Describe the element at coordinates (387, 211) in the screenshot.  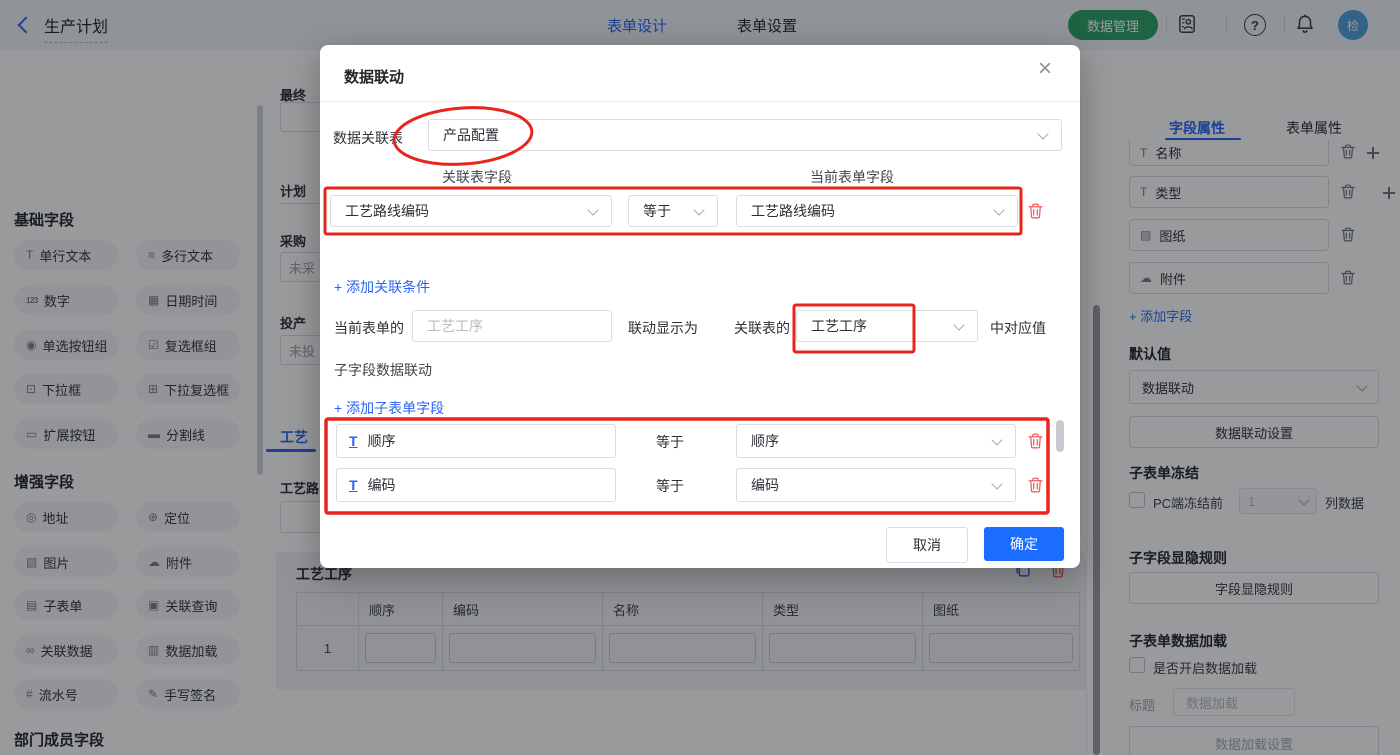
I see `condition-left-value: 工艺路线编码` at that location.